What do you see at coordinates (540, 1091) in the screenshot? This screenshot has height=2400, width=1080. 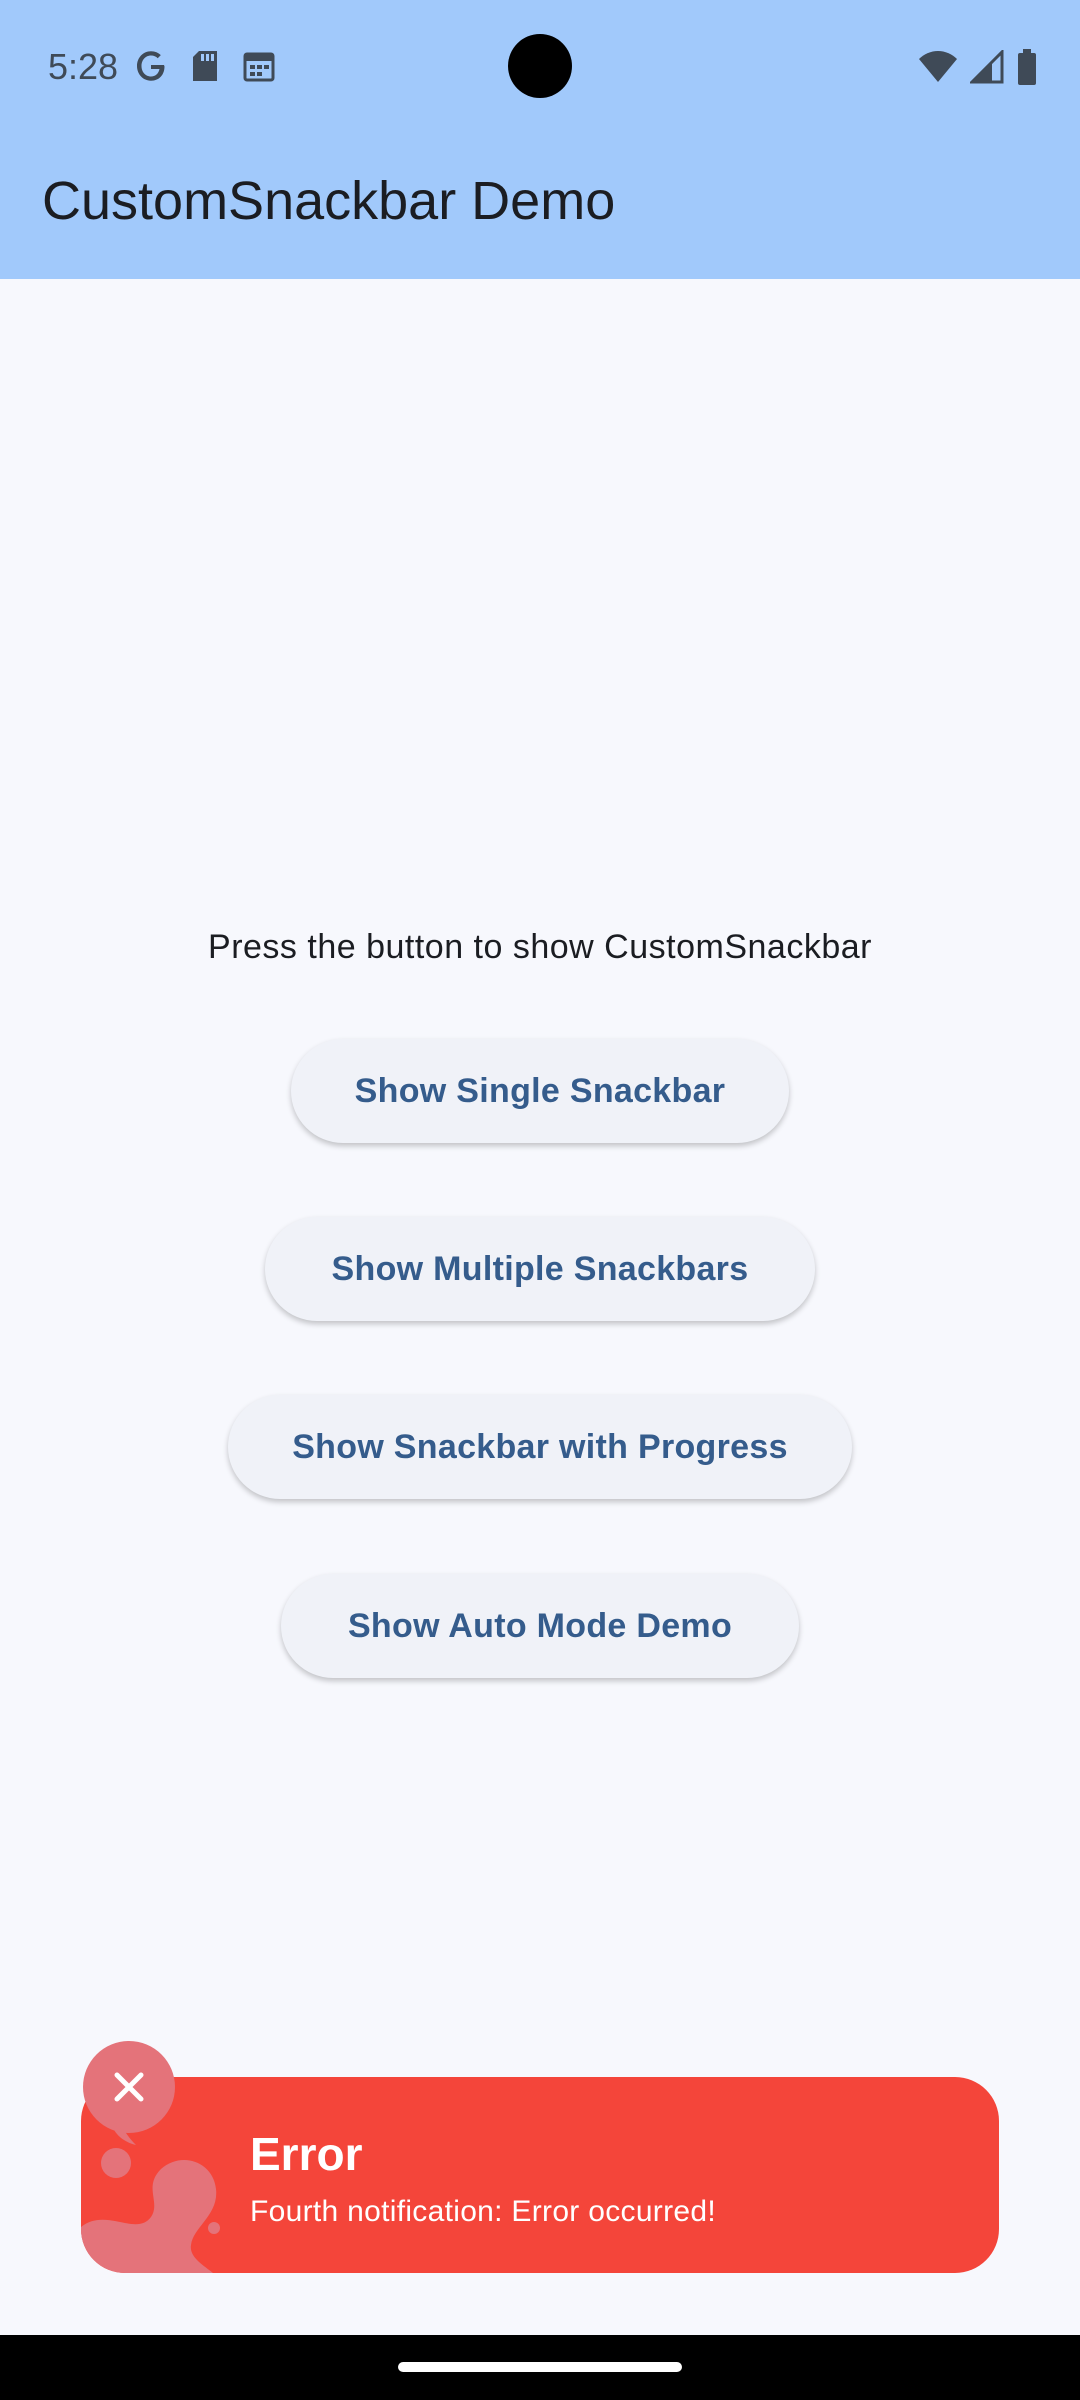 I see `show-single-snackbar-button: Show Single Snackbar` at bounding box center [540, 1091].